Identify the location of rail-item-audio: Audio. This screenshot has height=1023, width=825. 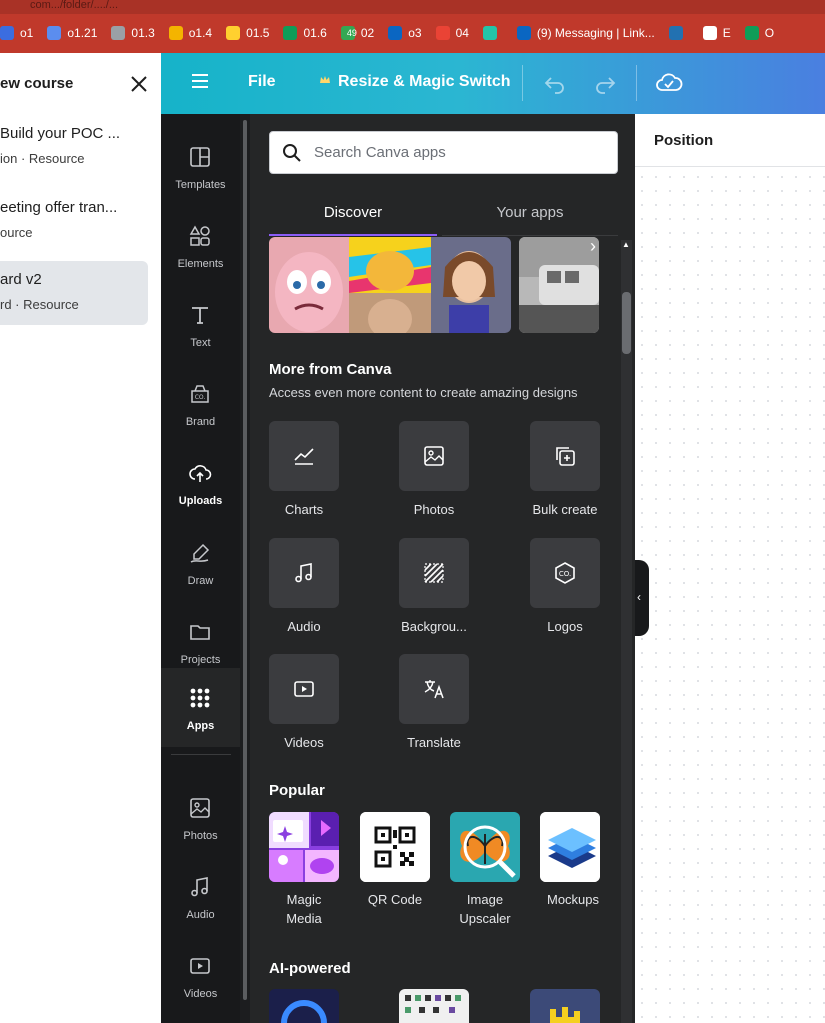
(200, 896).